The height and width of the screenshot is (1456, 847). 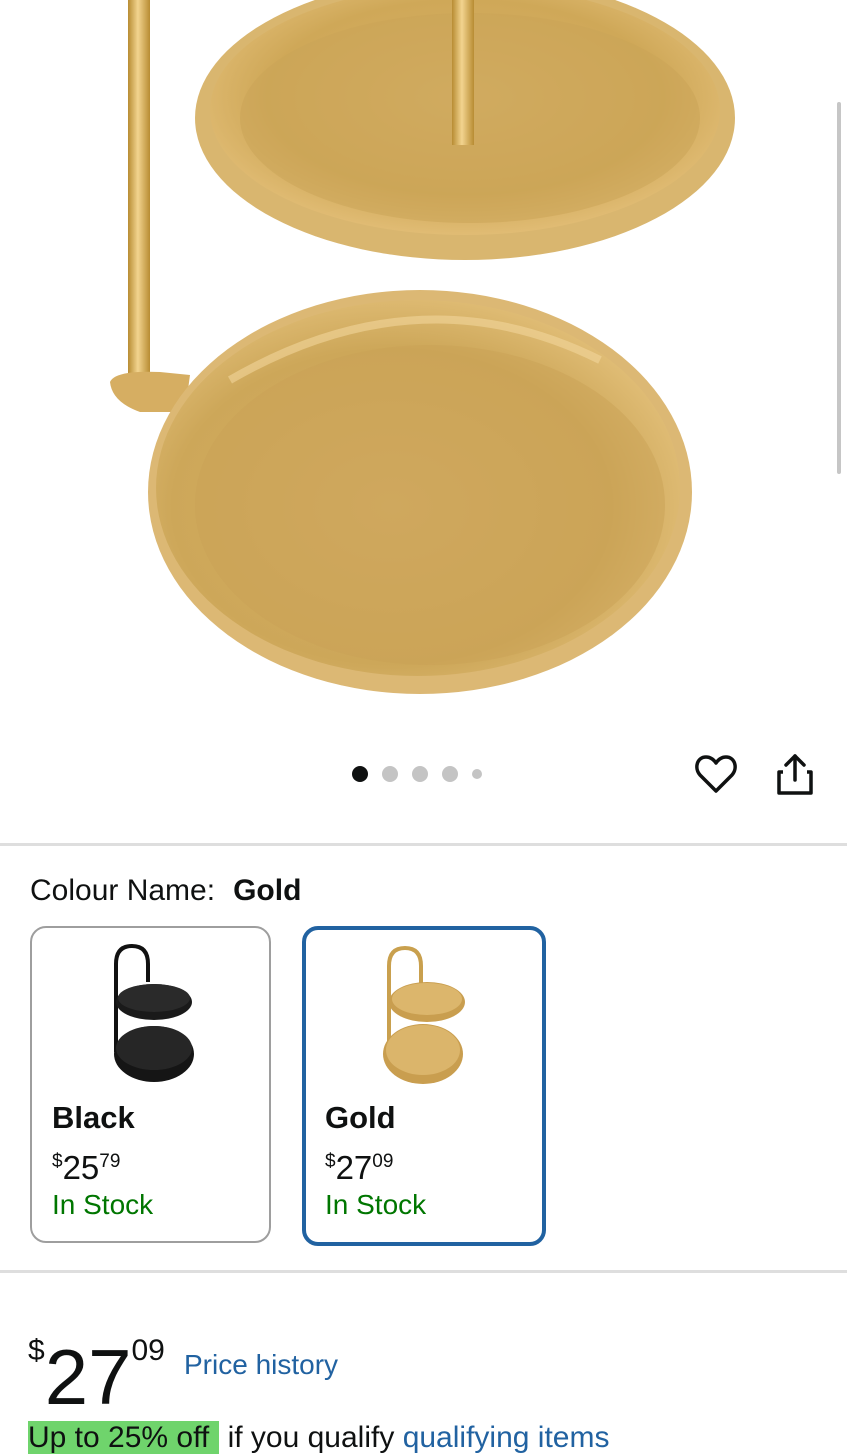 What do you see at coordinates (424, 1086) in the screenshot?
I see `colour-option-gold: Gold $2709 In Stock` at bounding box center [424, 1086].